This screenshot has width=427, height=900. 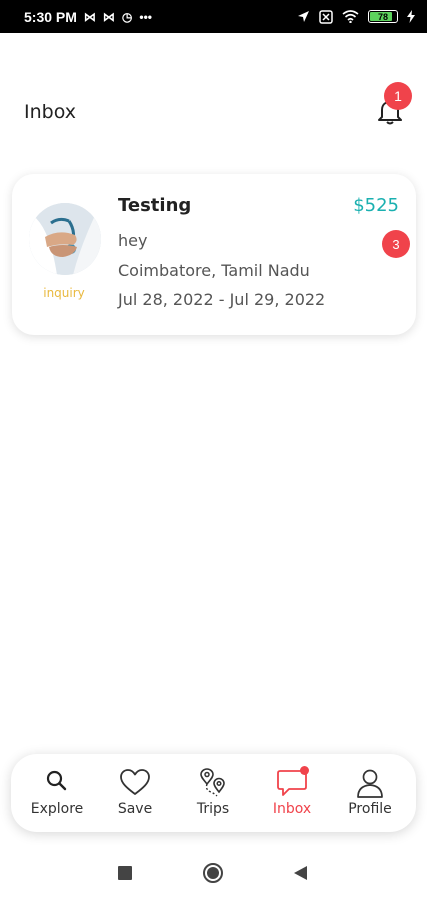 What do you see at coordinates (350, 16) in the screenshot?
I see `wifi-icon` at bounding box center [350, 16].